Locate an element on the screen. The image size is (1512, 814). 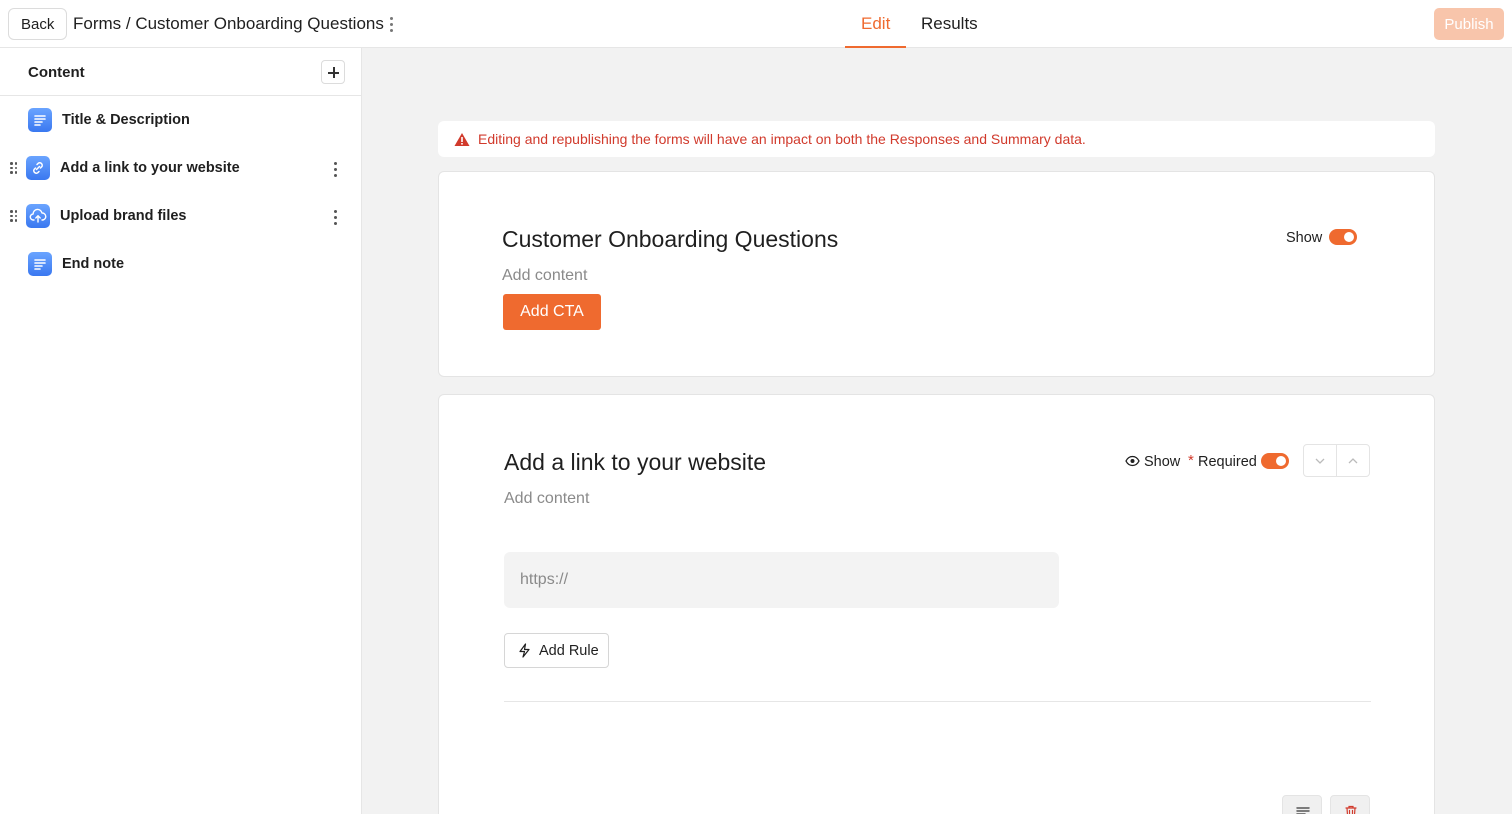
cloud-upload-icon is located at coordinates (38, 216).